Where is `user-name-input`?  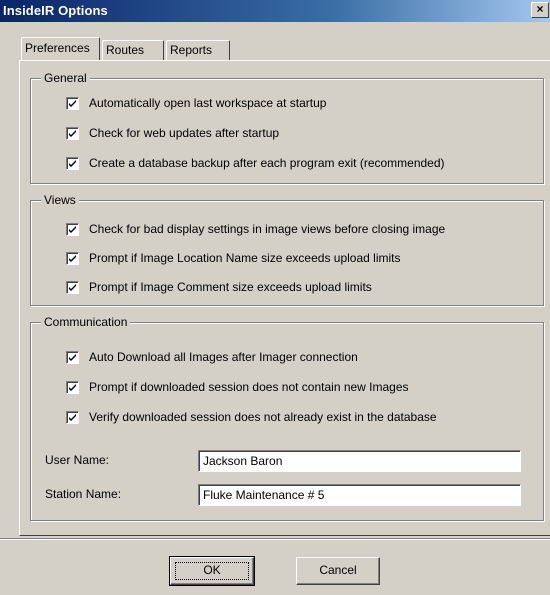 user-name-input is located at coordinates (359, 461).